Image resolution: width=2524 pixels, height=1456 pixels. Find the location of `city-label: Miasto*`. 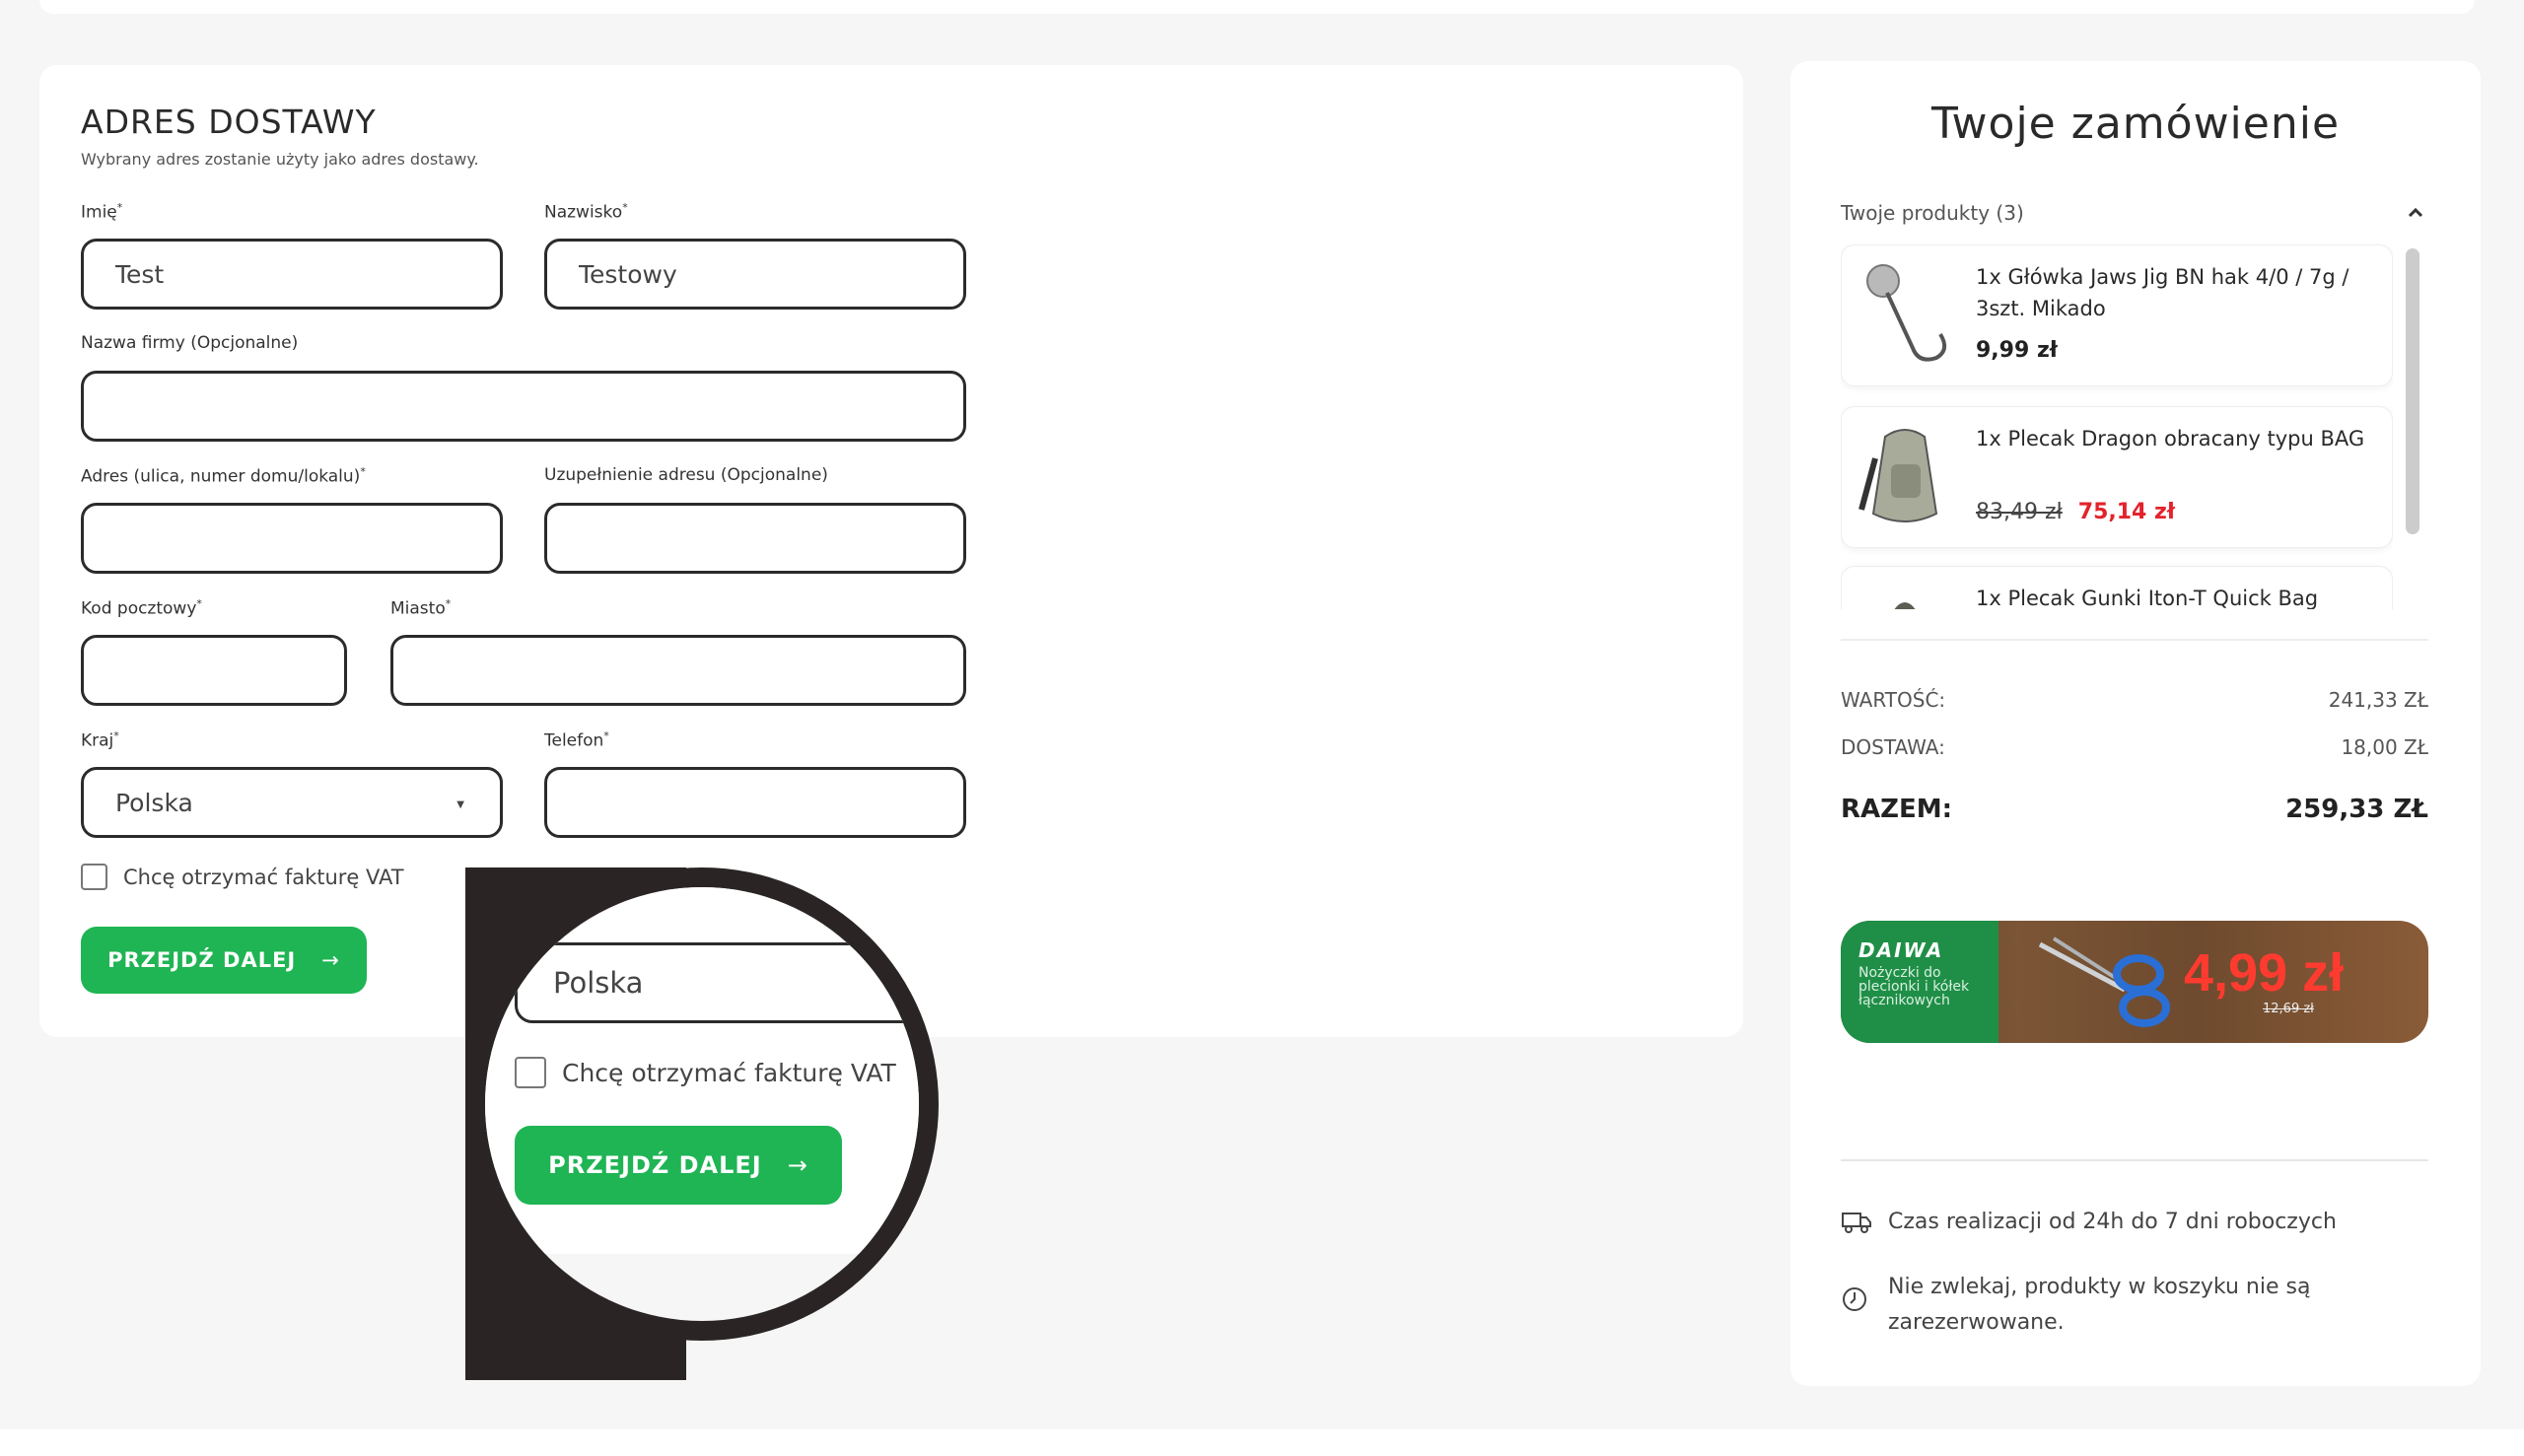

city-label: Miasto* is located at coordinates (421, 608).